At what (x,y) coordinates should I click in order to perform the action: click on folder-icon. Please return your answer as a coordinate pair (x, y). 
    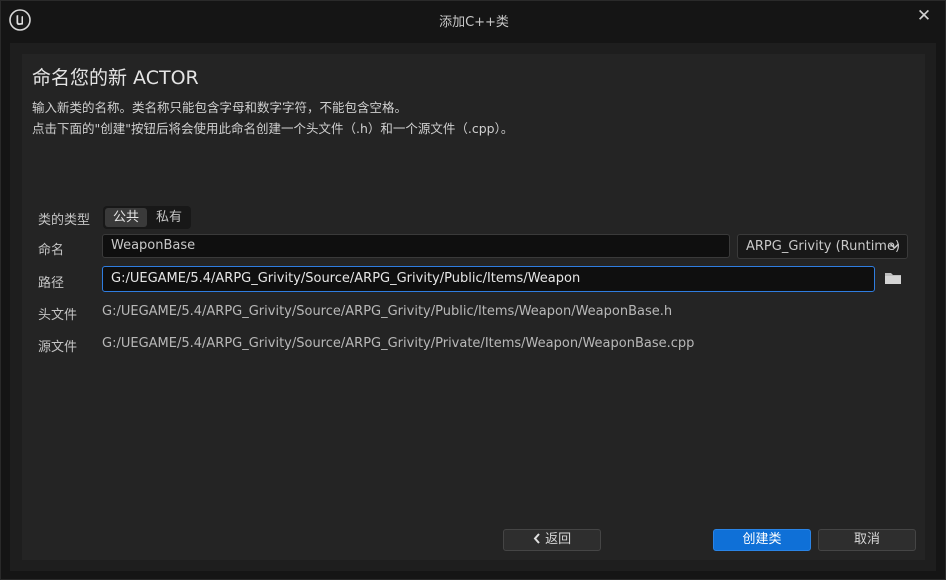
    Looking at the image, I should click on (894, 278).